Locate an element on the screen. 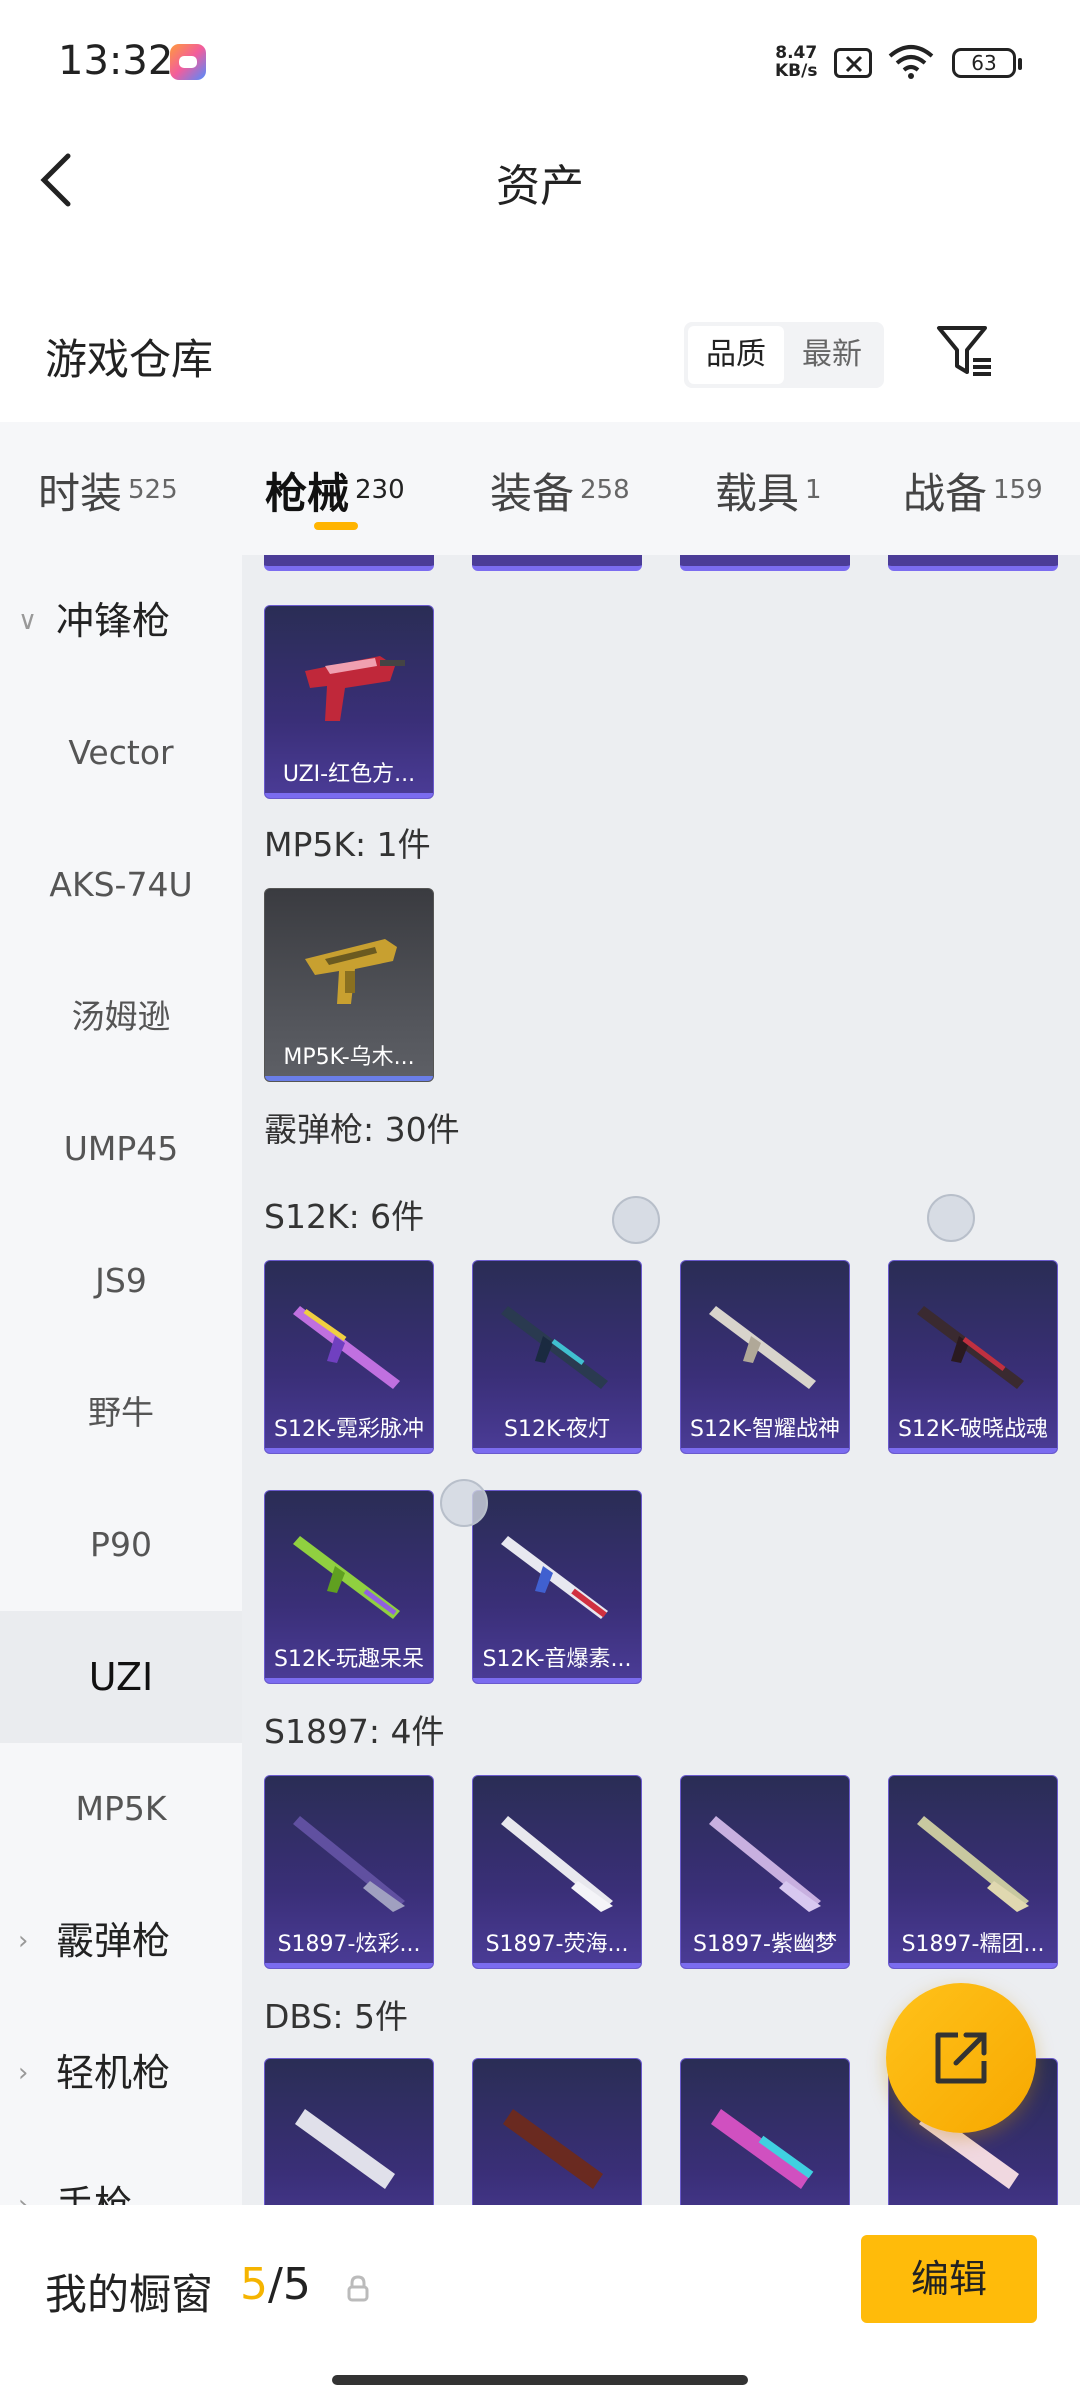 This screenshot has height=2400, width=1080. sidebar-group-label: 冲锋枪 is located at coordinates (113, 621).